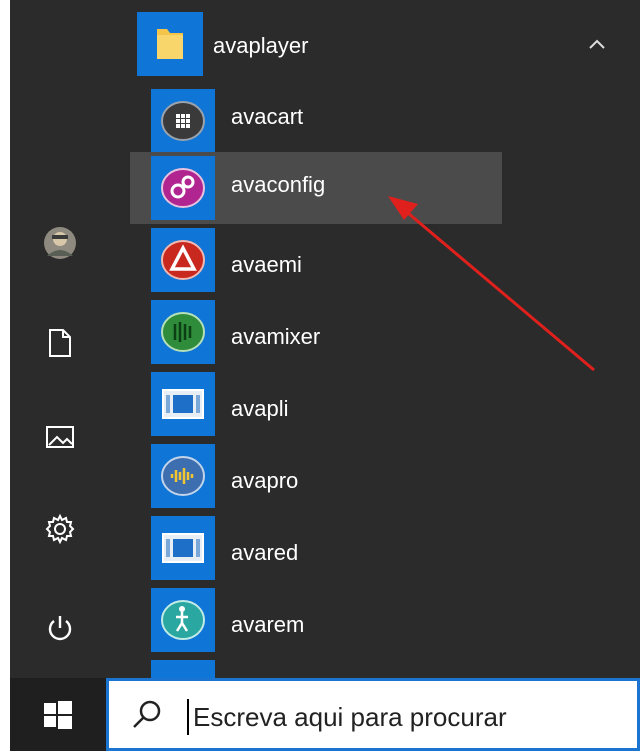  I want to click on app-label: avaconfig, so click(278, 184).